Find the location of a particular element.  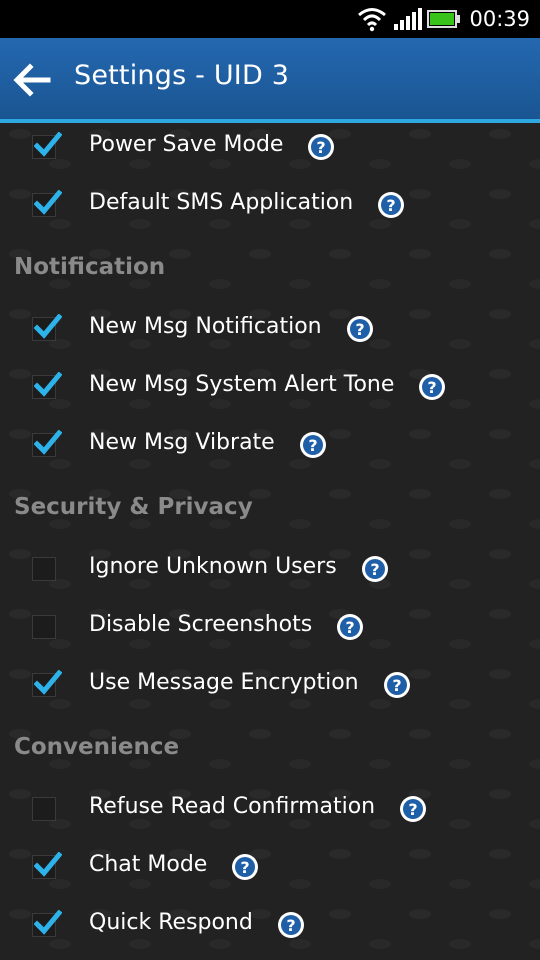

setting-label: New Msg Notification is located at coordinates (205, 326).